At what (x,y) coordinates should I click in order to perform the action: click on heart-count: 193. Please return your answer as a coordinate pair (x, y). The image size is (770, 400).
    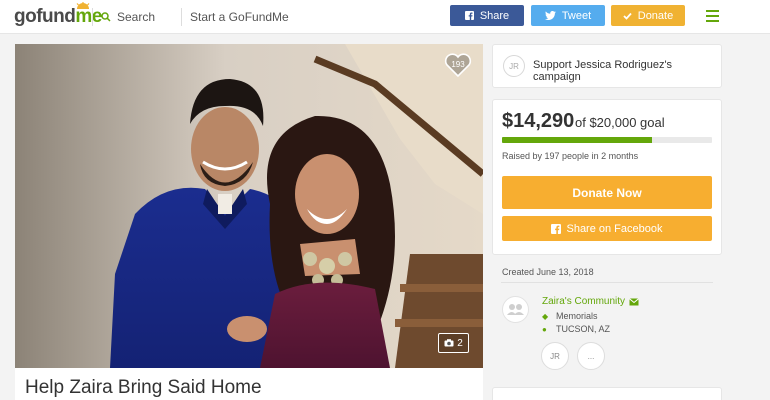
    Looking at the image, I should click on (458, 64).